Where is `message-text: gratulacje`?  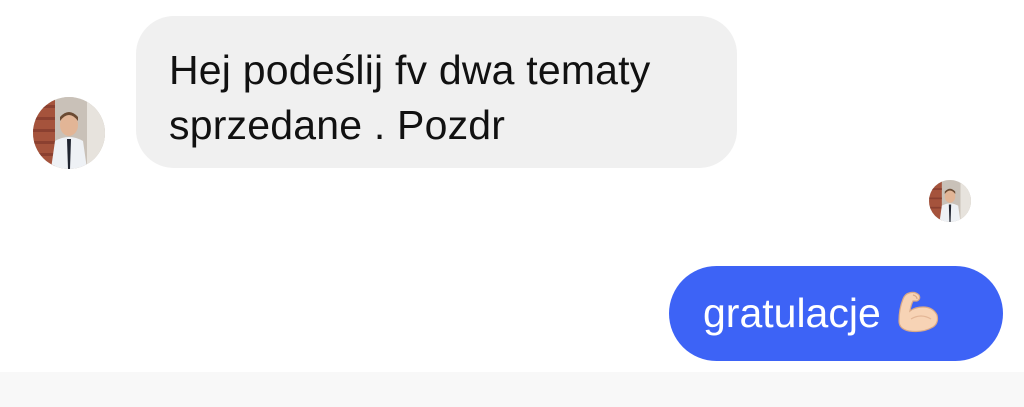 message-text: gratulacje is located at coordinates (792, 313).